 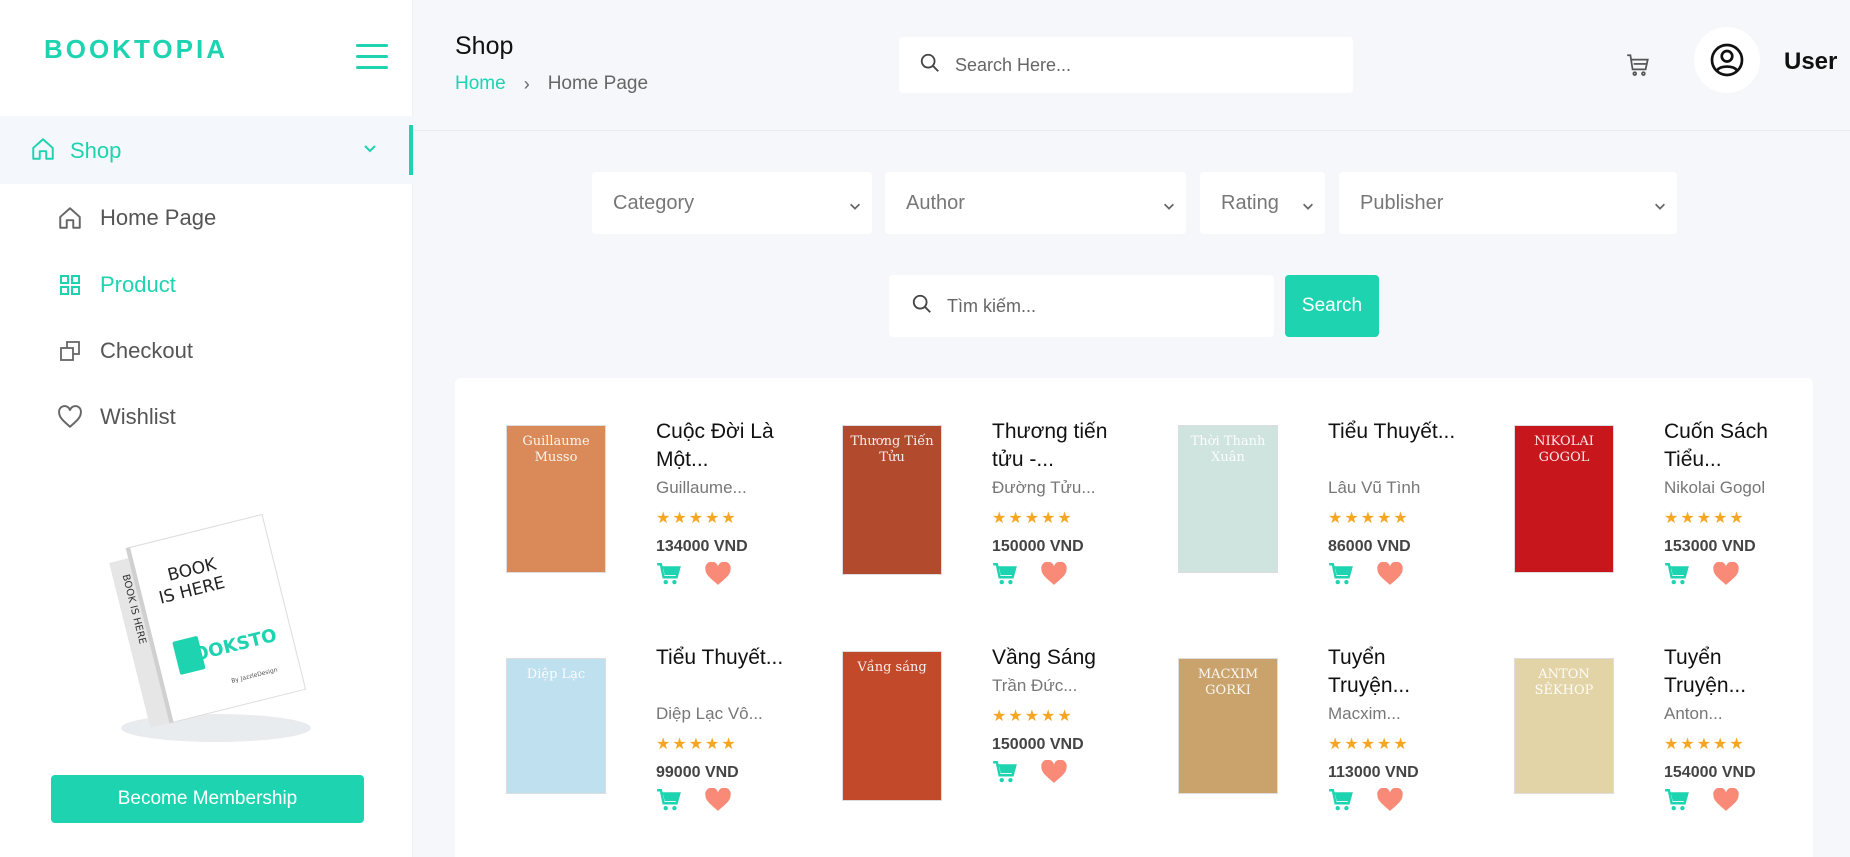 I want to click on cover-text: ANTON SÊKHOP, so click(x=1564, y=682).